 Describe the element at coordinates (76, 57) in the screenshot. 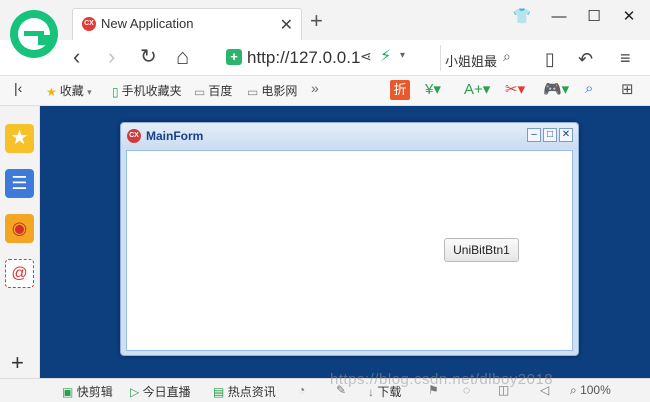

I see `back-icon: ‹` at that location.